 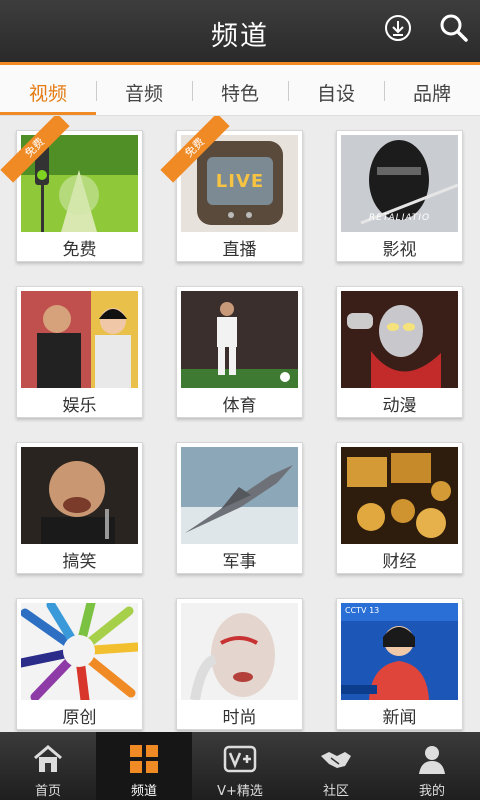 I want to click on channel-label: 时尚, so click(x=239, y=718).